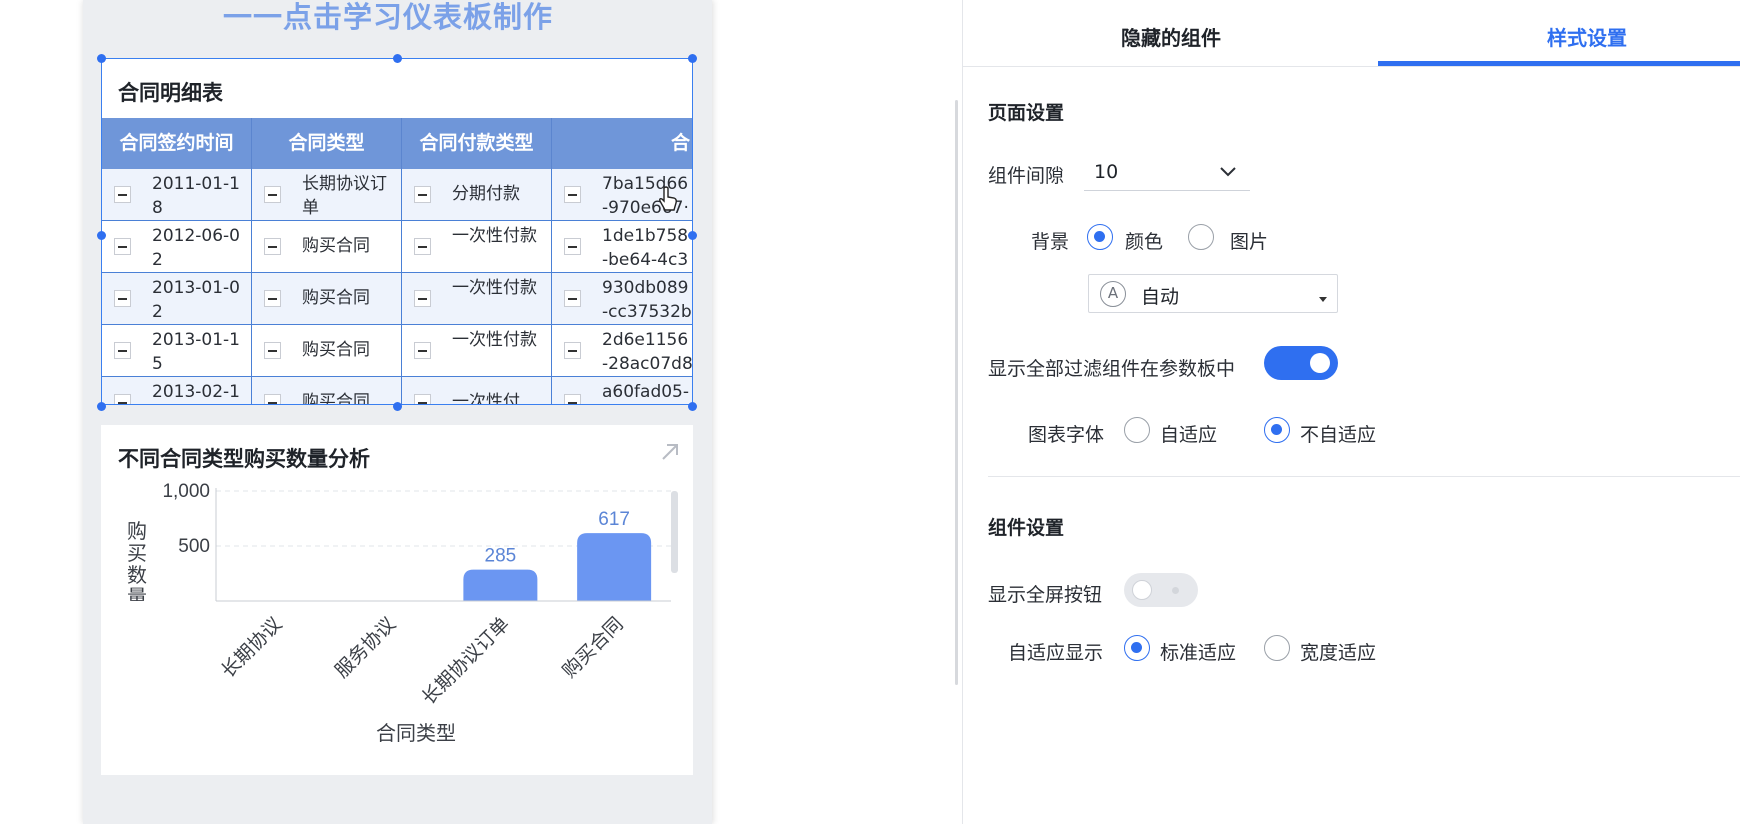 This screenshot has height=824, width=1740. What do you see at coordinates (501, 556) in the screenshot?
I see `bar-value-label: 285` at bounding box center [501, 556].